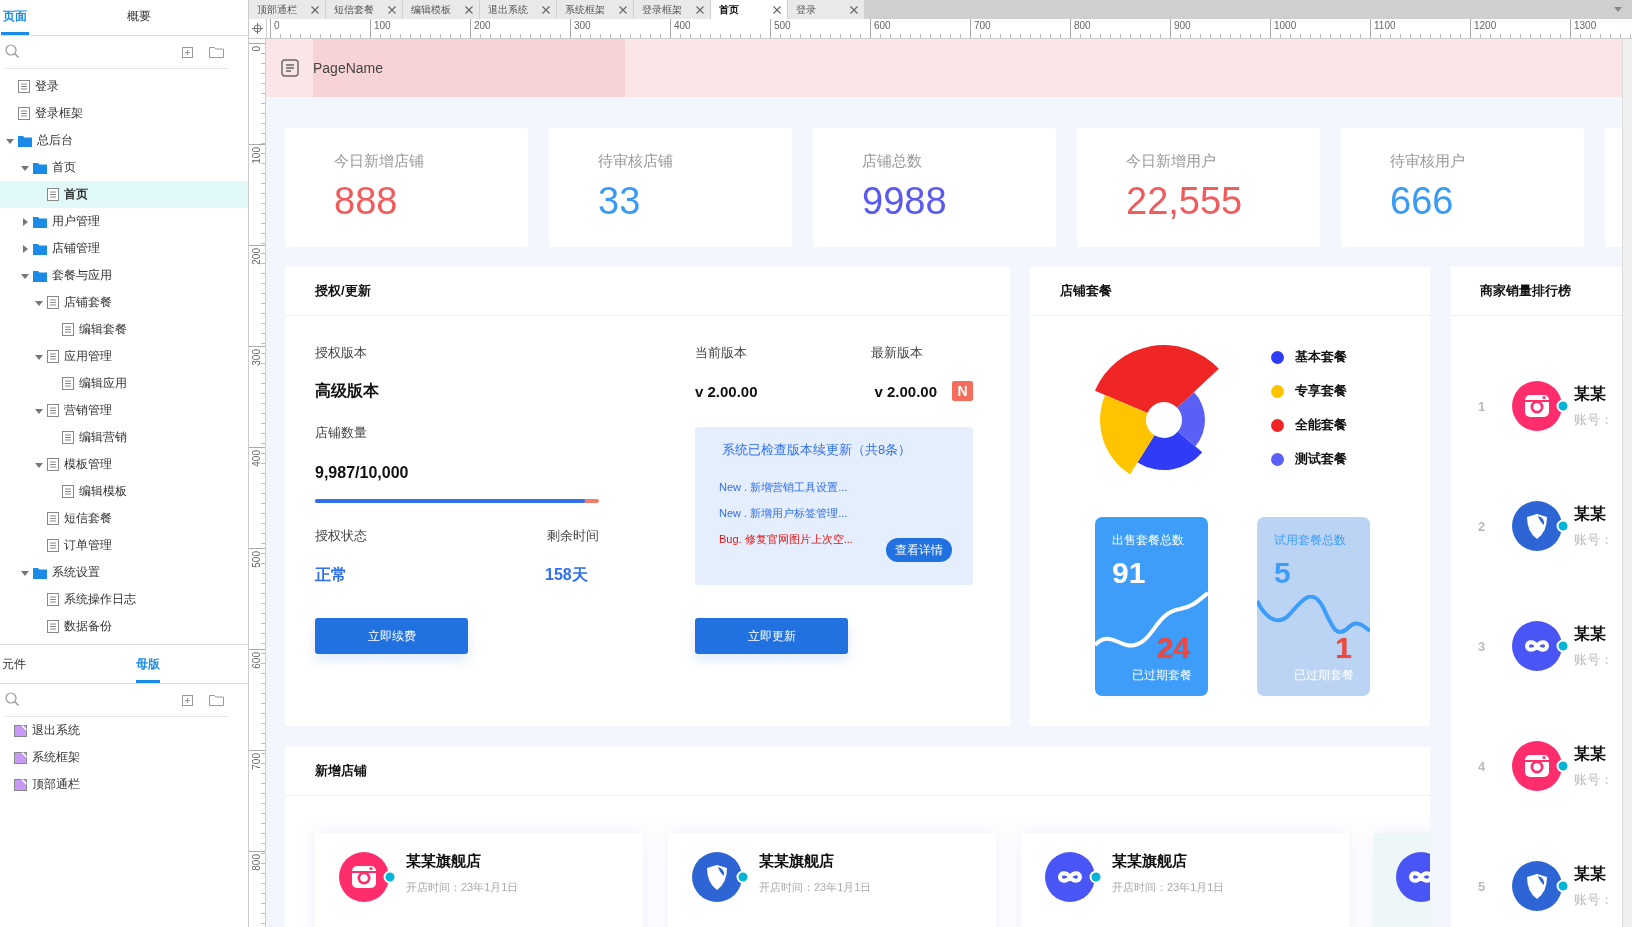  I want to click on dropdown-caret-icon, so click(1618, 9).